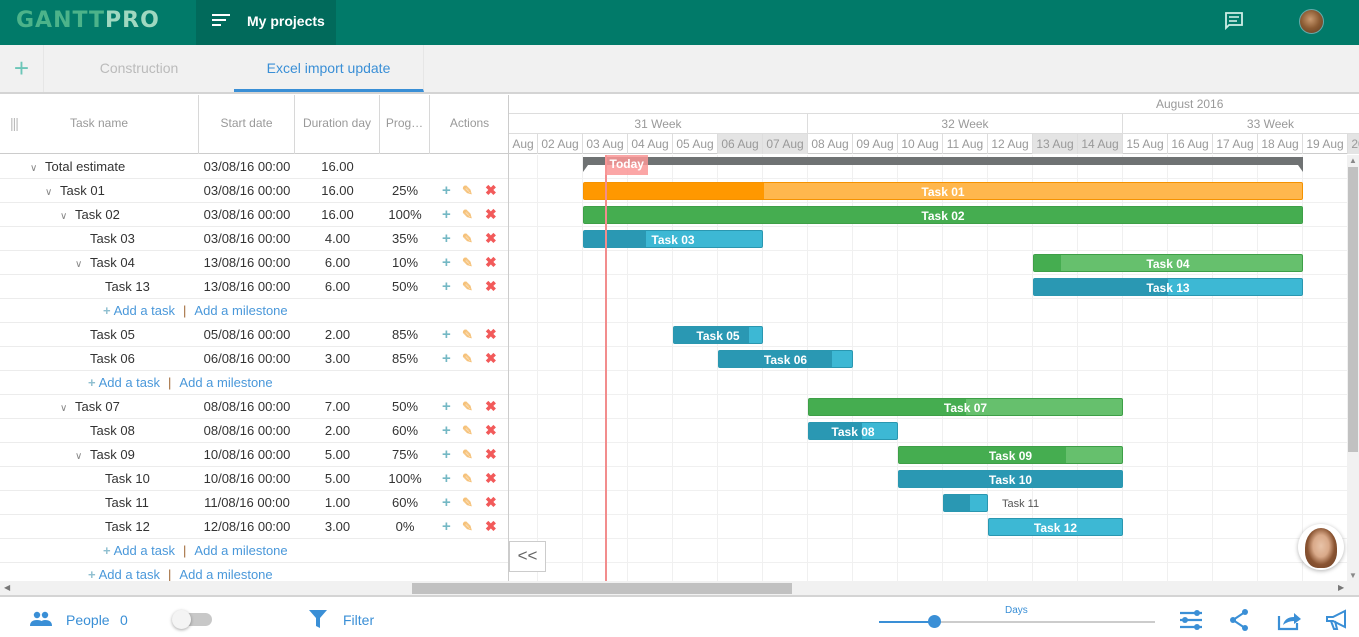  Describe the element at coordinates (99, 214) in the screenshot. I see `task-name-cell: ∨ Task 02` at that location.